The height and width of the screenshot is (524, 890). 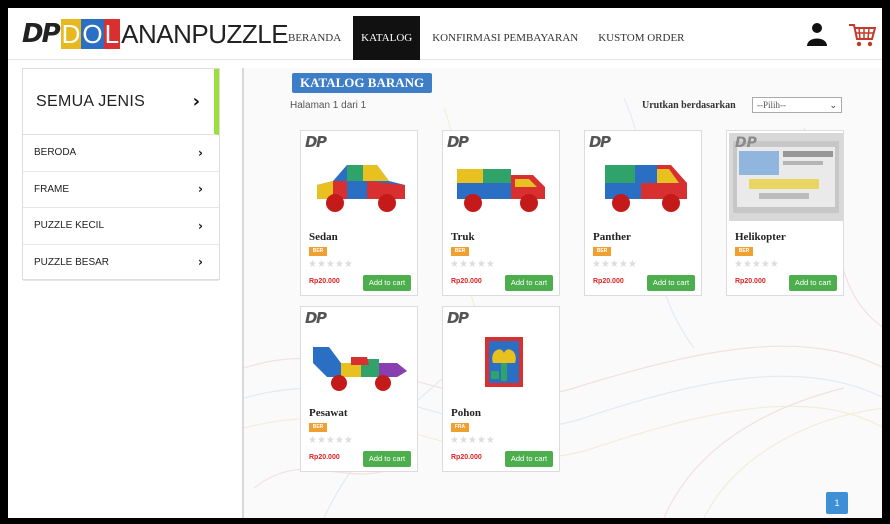 I want to click on product-name: Pesawat, so click(x=328, y=413).